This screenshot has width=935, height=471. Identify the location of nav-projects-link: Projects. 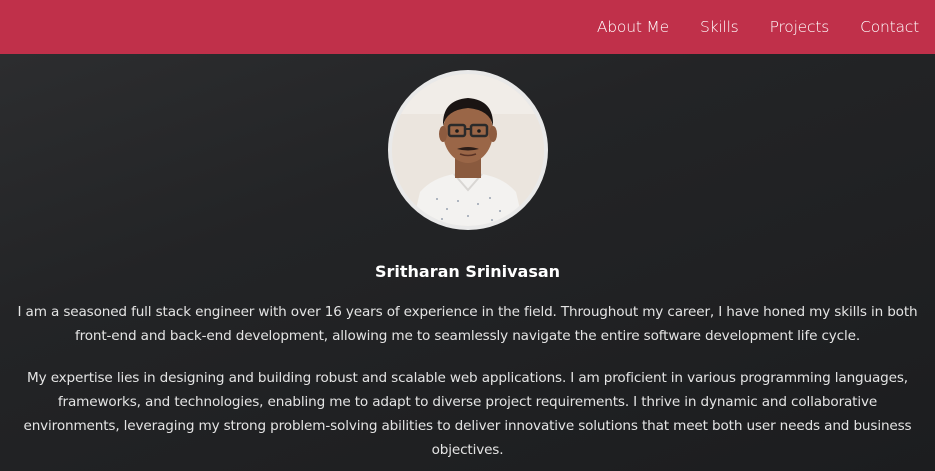
(800, 27).